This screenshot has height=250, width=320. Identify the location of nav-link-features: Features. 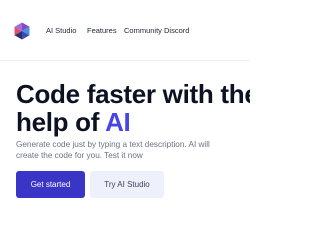
(102, 31).